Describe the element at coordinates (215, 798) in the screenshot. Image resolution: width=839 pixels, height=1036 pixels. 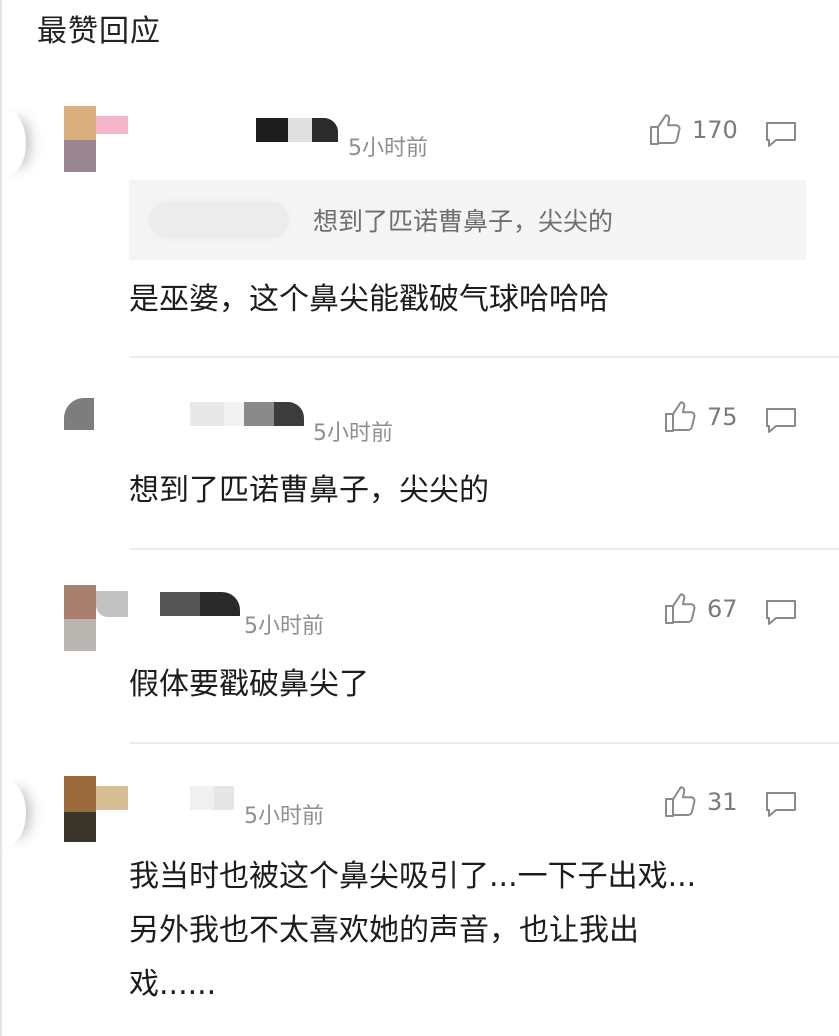
I see `username` at that location.